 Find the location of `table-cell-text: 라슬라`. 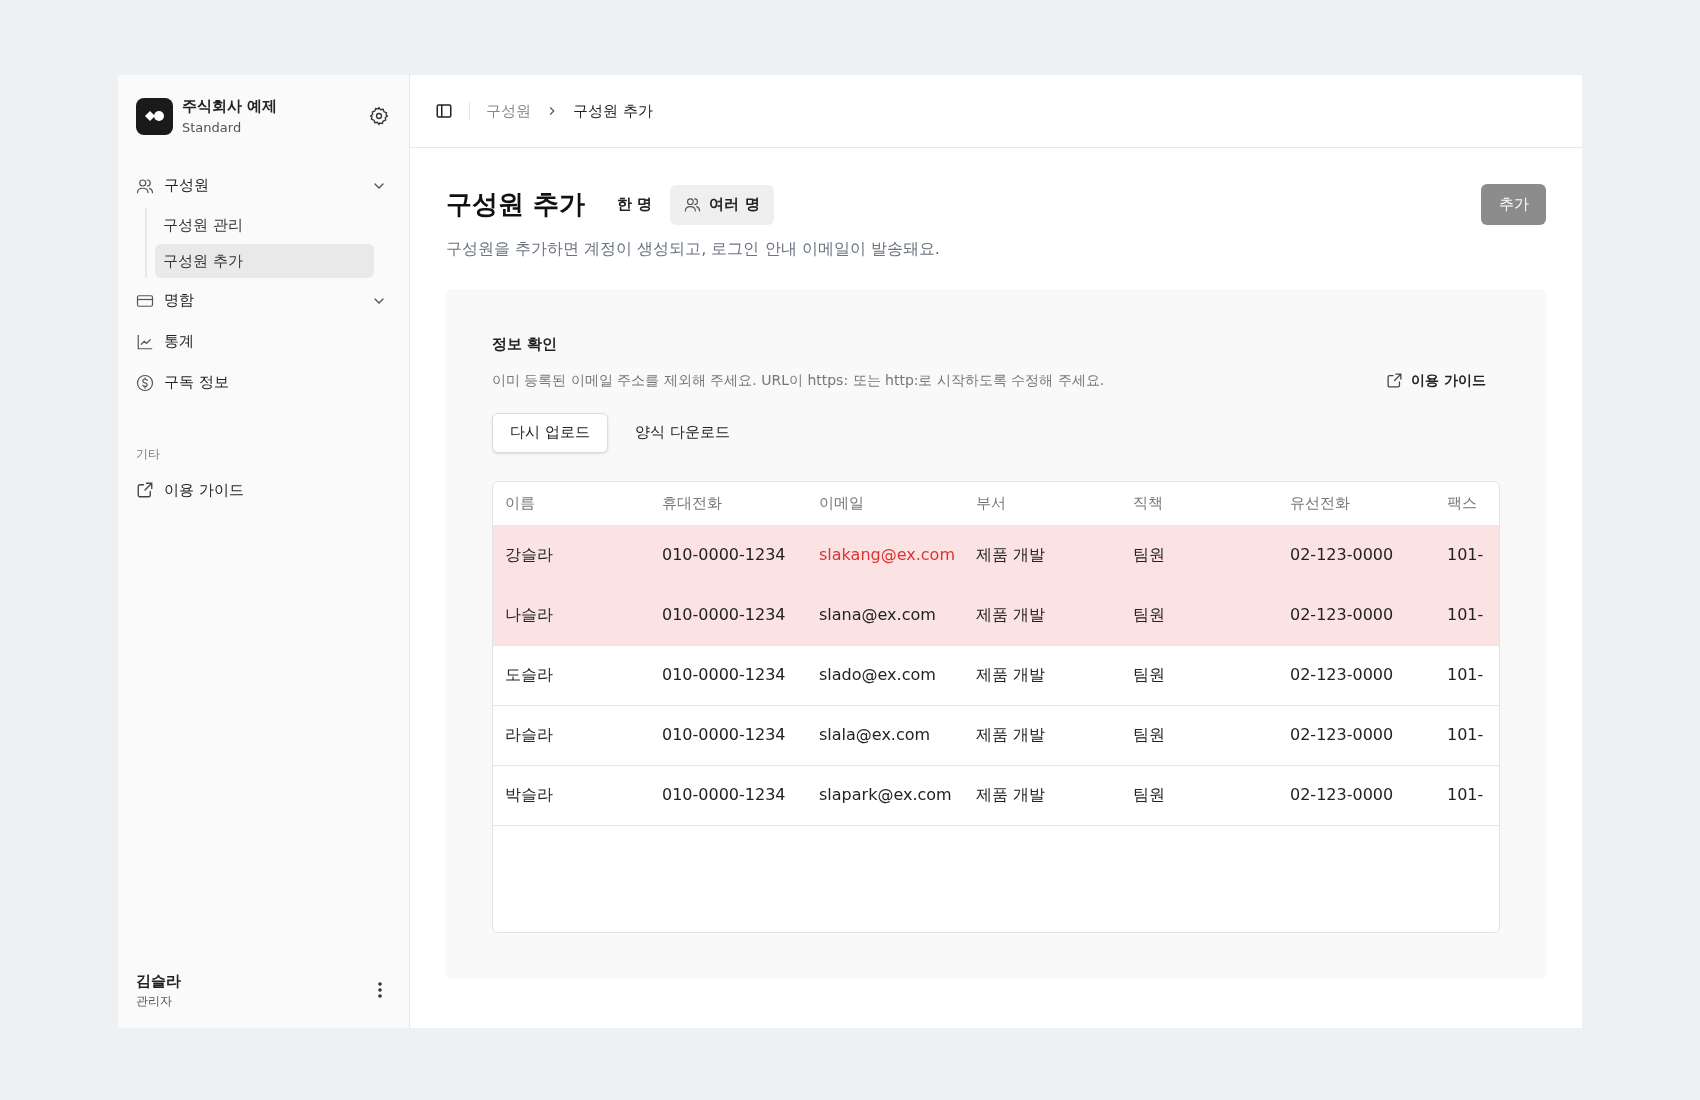

table-cell-text: 라슬라 is located at coordinates (529, 735).